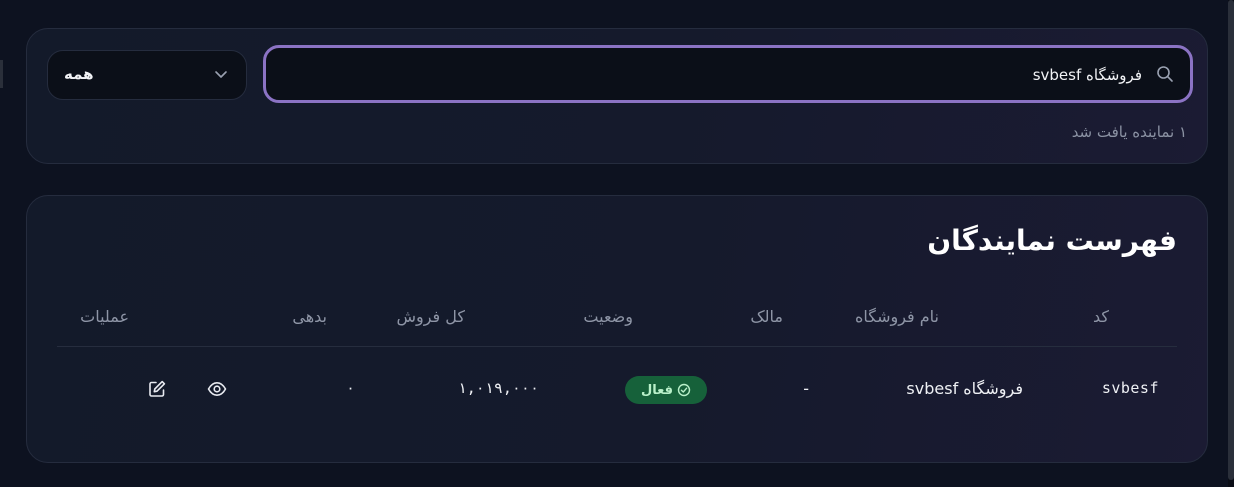 This screenshot has height=487, width=1234. What do you see at coordinates (1052, 240) in the screenshot?
I see `page-title: فهرست نمایندگان` at bounding box center [1052, 240].